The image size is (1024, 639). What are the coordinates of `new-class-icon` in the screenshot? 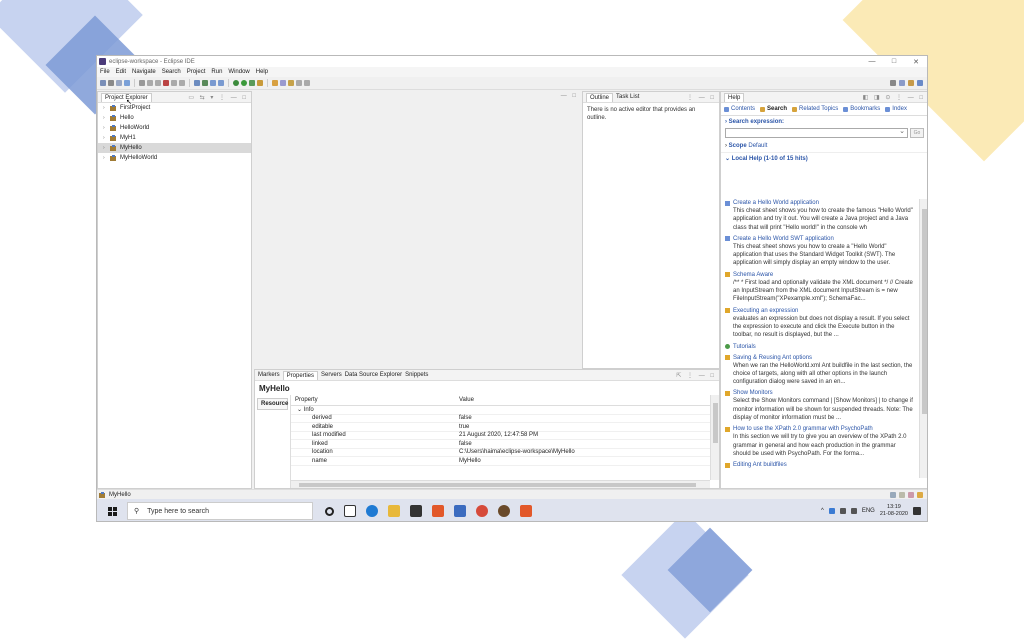 It's located at (221, 83).